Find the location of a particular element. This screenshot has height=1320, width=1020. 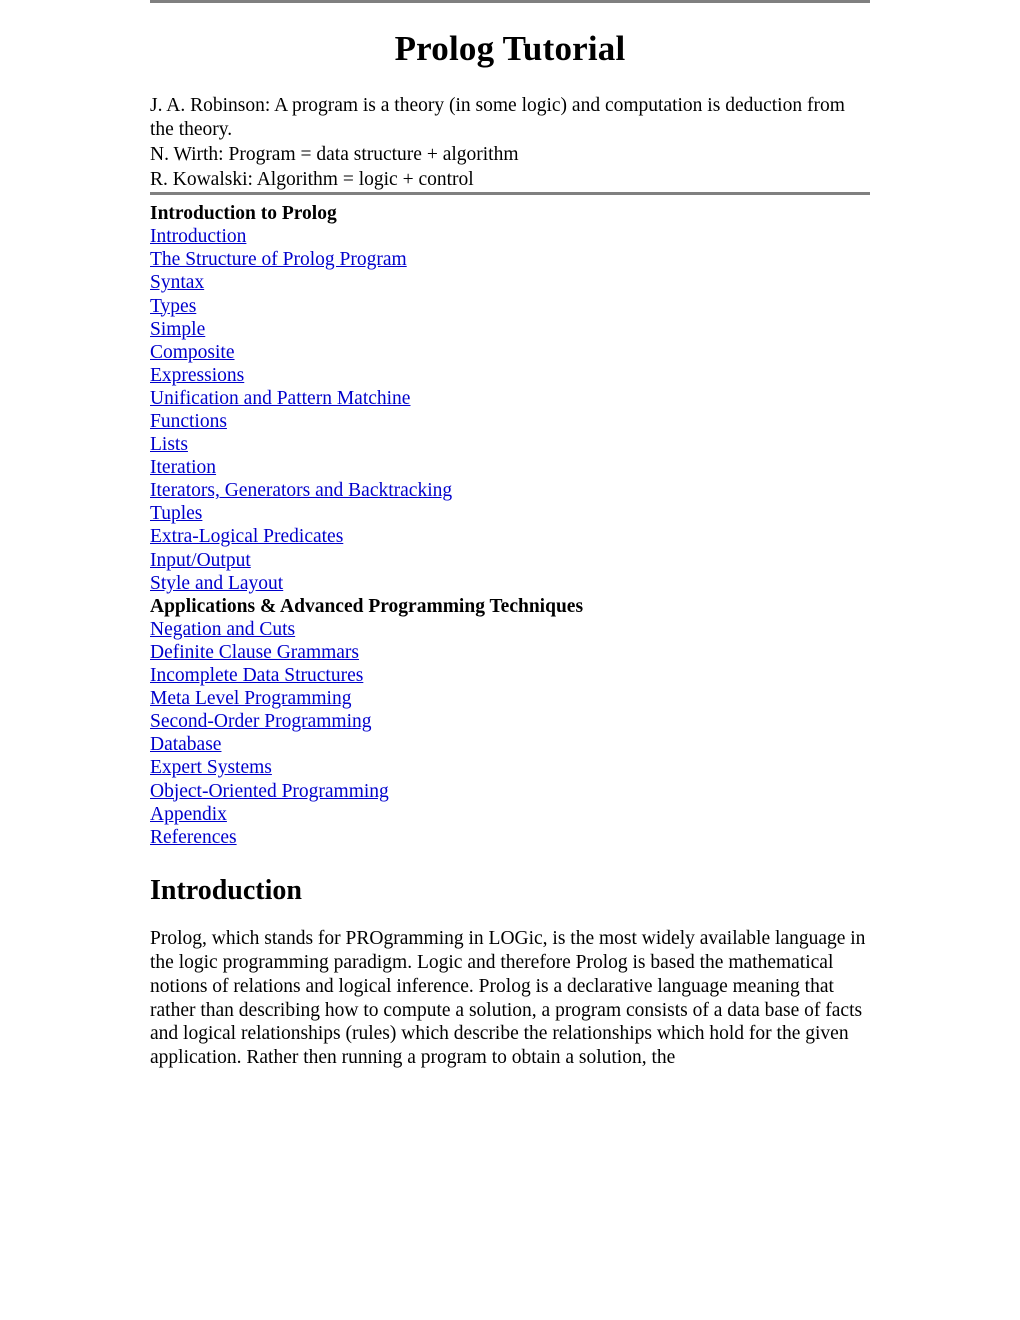

toc-link-iterators-generators-and-backtracking: Iterators, Generators and Backtracking is located at coordinates (510, 490).